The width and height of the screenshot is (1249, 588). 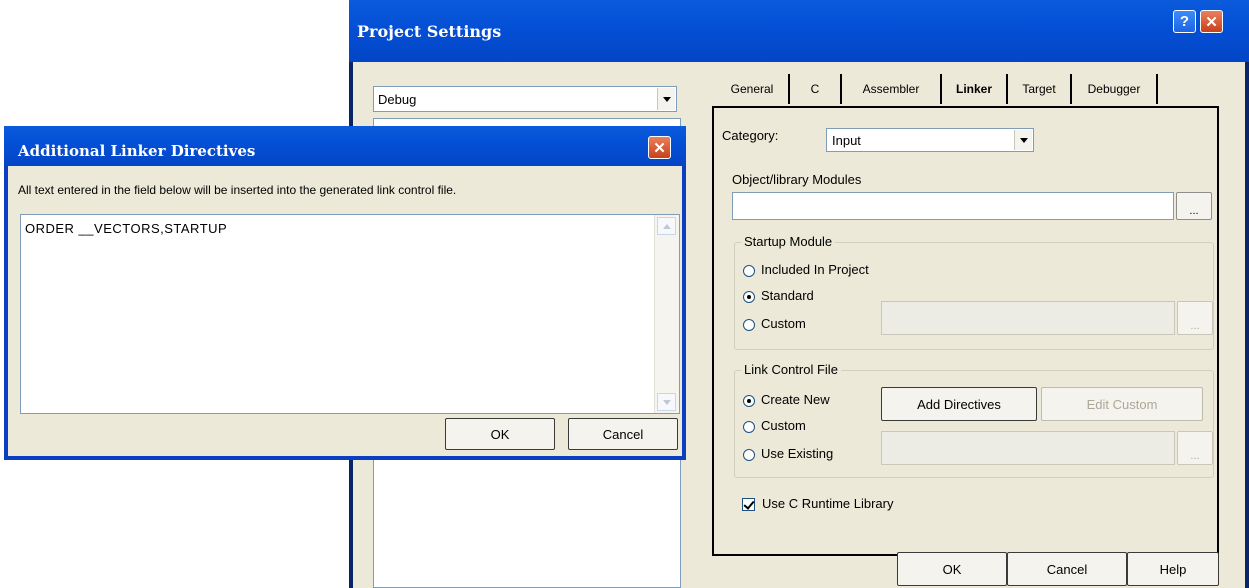 What do you see at coordinates (797, 179) in the screenshot?
I see `object-modules-label: Object/library Modules` at bounding box center [797, 179].